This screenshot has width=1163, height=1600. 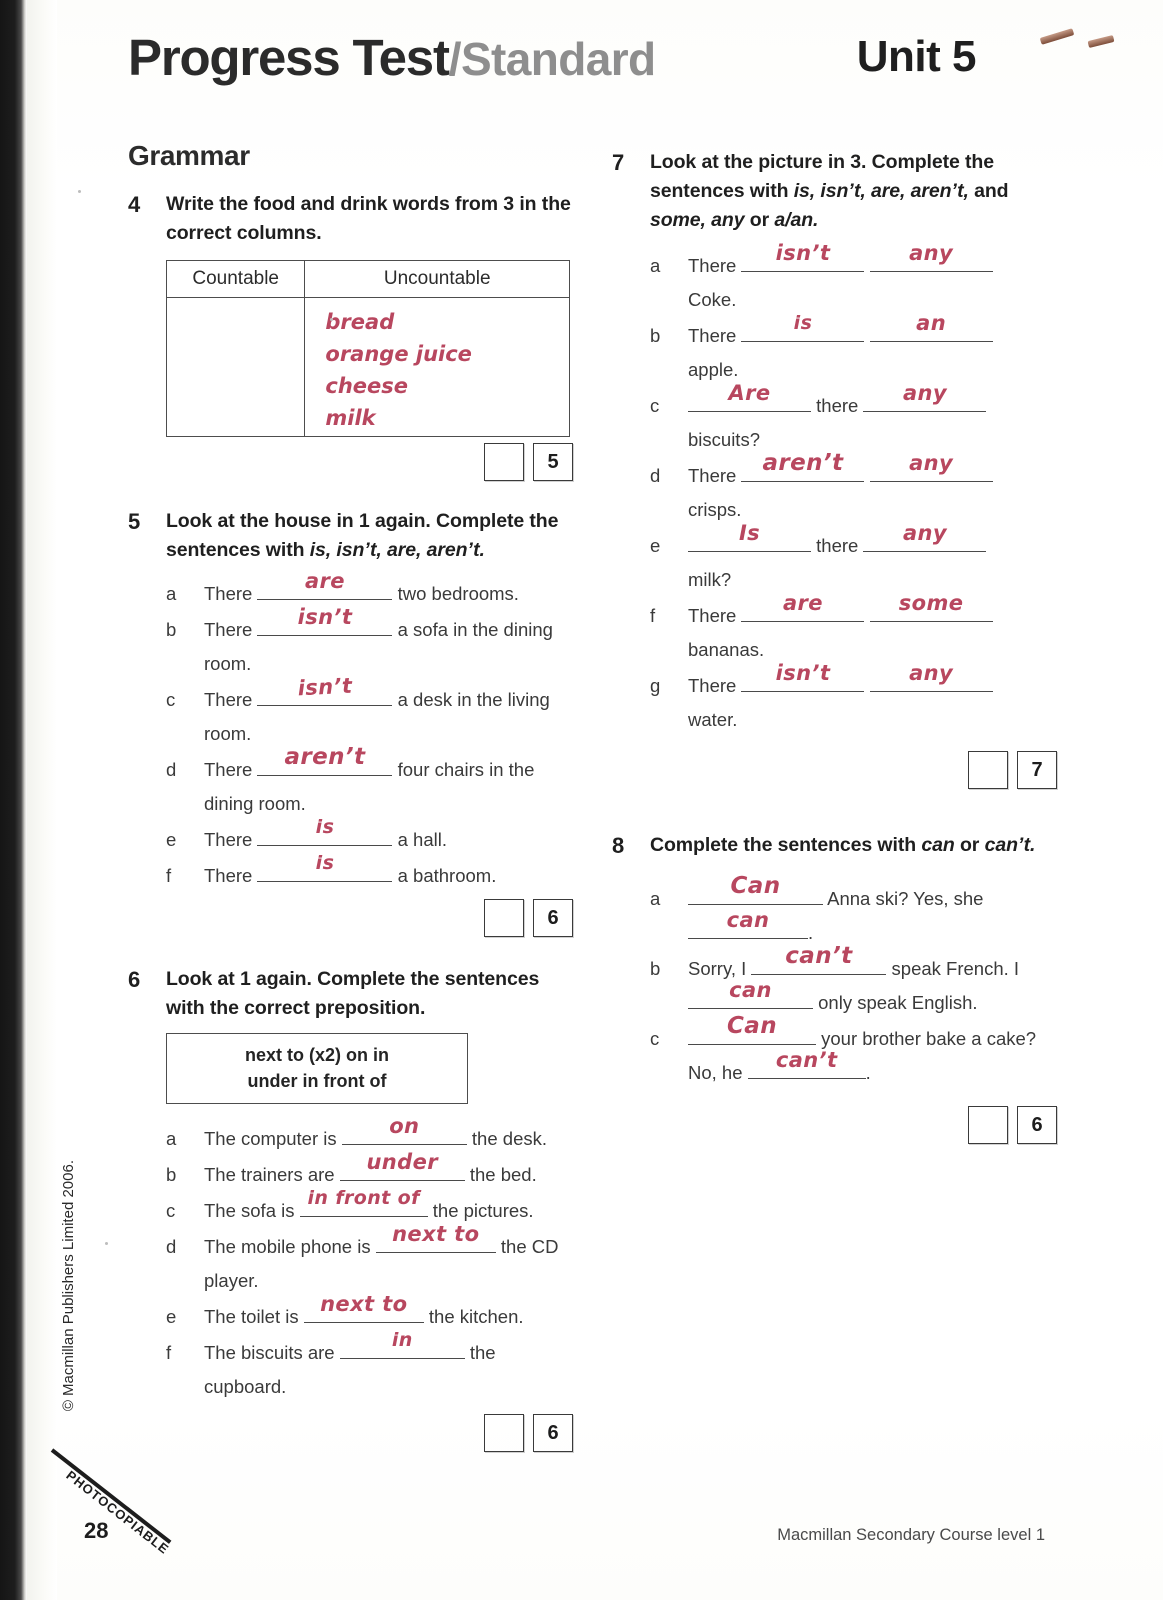 What do you see at coordinates (750, 990) in the screenshot?
I see `handwritten-answer: can` at bounding box center [750, 990].